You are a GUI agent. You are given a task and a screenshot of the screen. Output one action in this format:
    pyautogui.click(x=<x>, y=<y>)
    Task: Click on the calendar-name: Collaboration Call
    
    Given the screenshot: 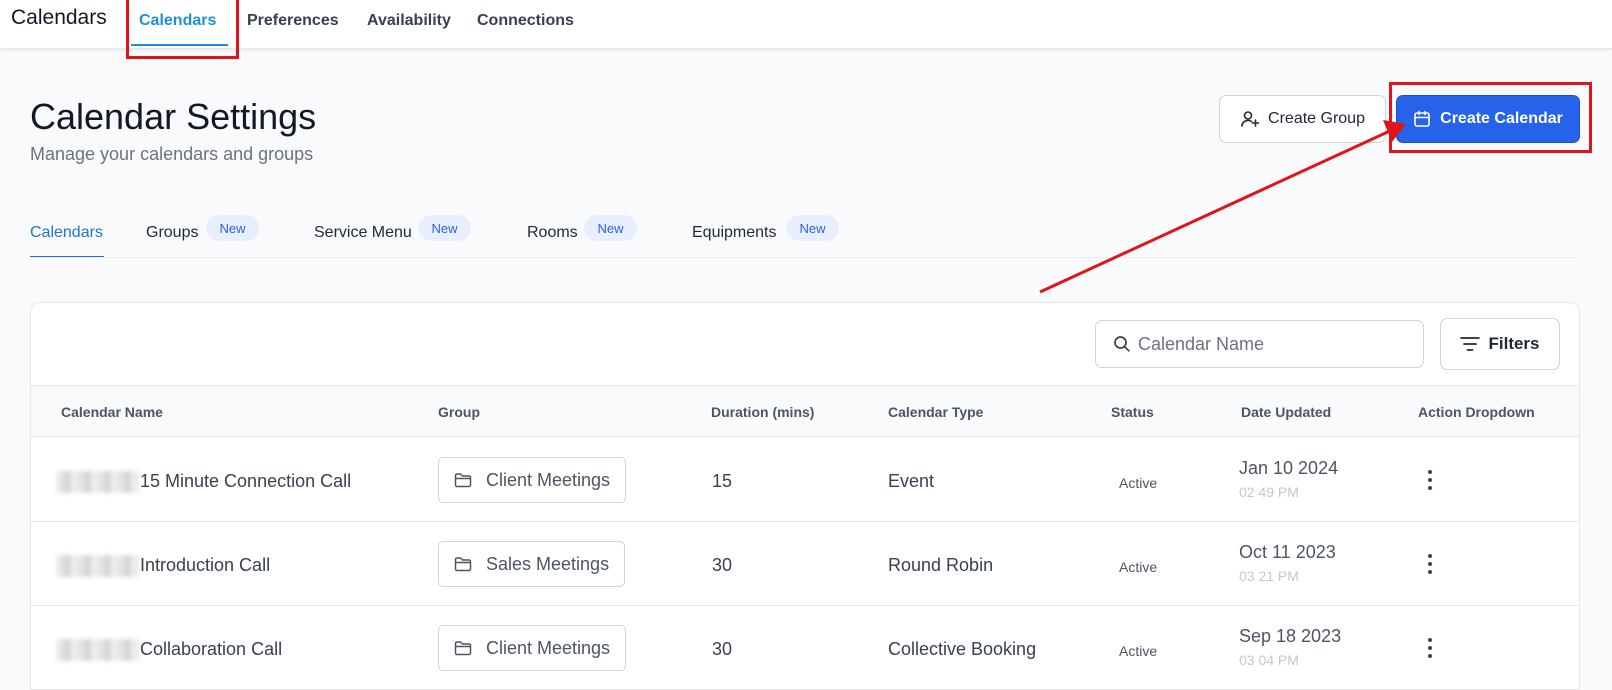 What is the action you would take?
    pyautogui.click(x=211, y=649)
    